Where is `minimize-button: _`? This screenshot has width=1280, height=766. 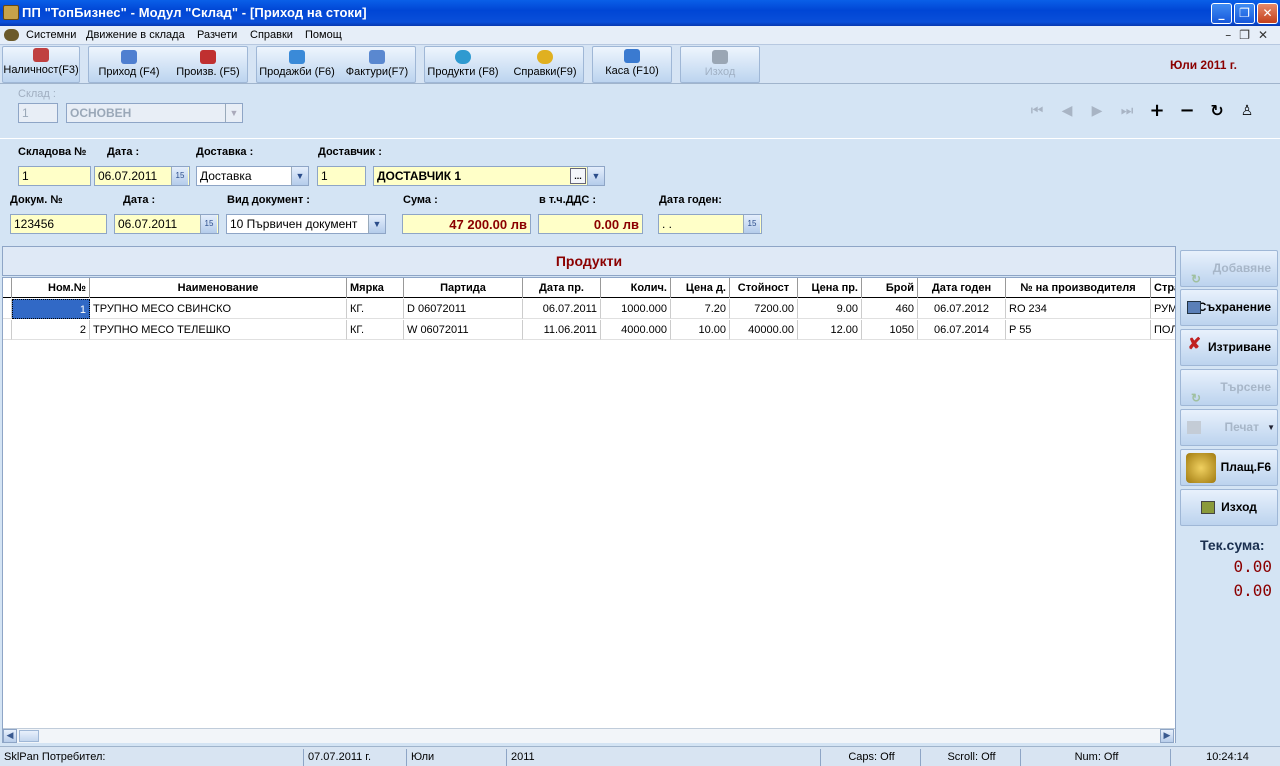
minimize-button: _ is located at coordinates (1221, 13).